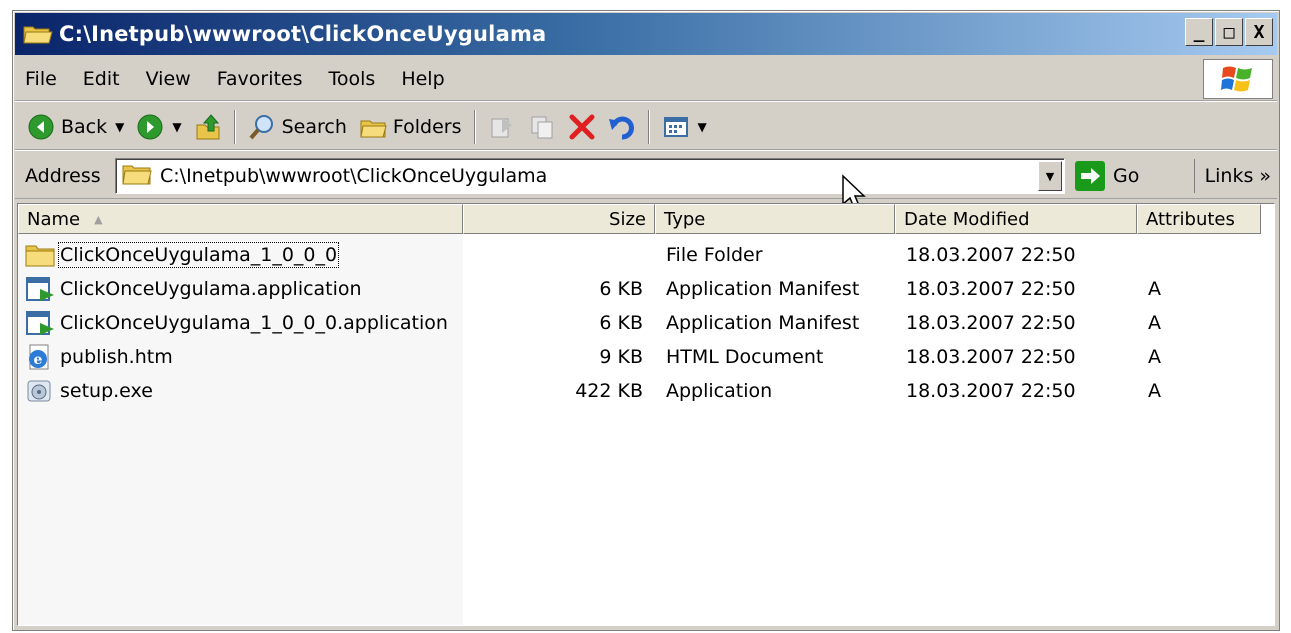  I want to click on delete-x-icon, so click(582, 127).